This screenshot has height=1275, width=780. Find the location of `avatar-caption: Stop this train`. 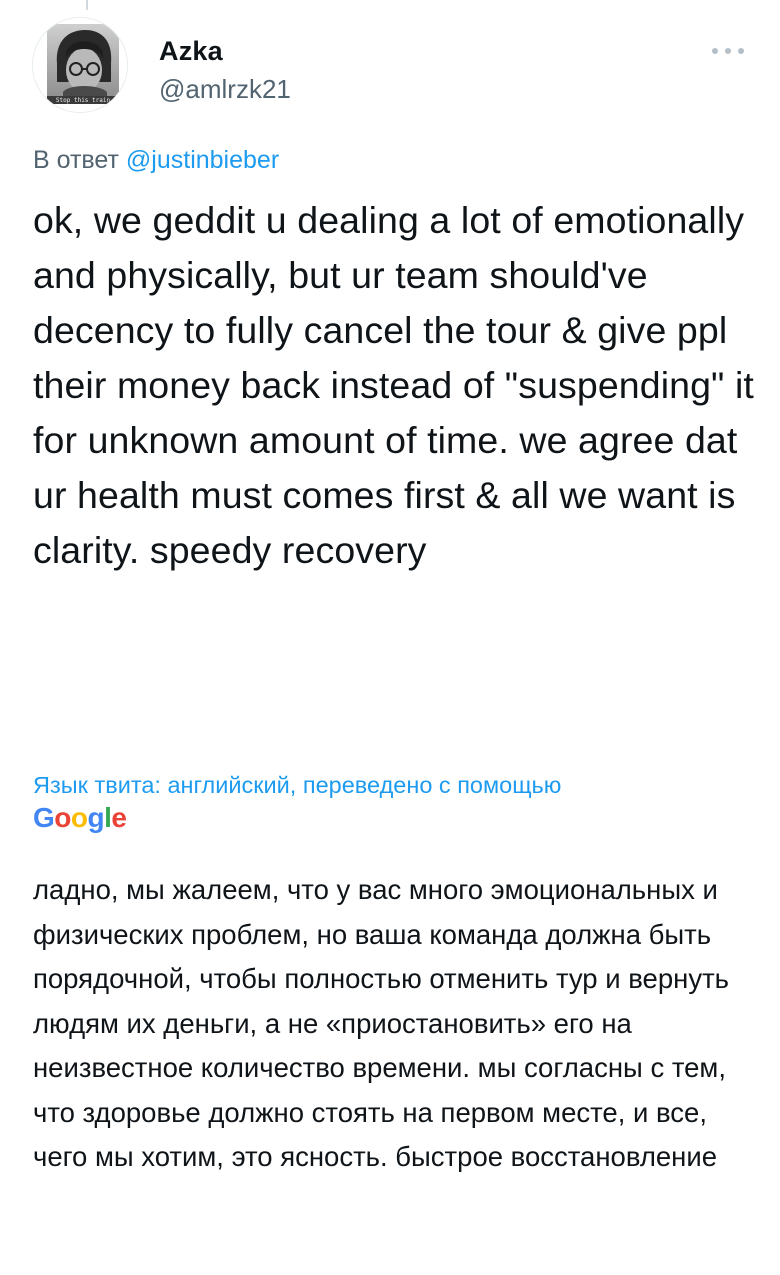

avatar-caption: Stop this train is located at coordinates (83, 100).